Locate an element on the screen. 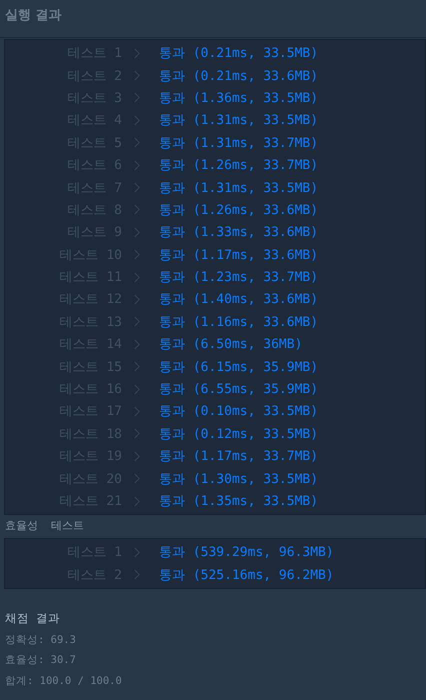 The height and width of the screenshot is (700, 426). section-title: 실행 결과 is located at coordinates (33, 15).